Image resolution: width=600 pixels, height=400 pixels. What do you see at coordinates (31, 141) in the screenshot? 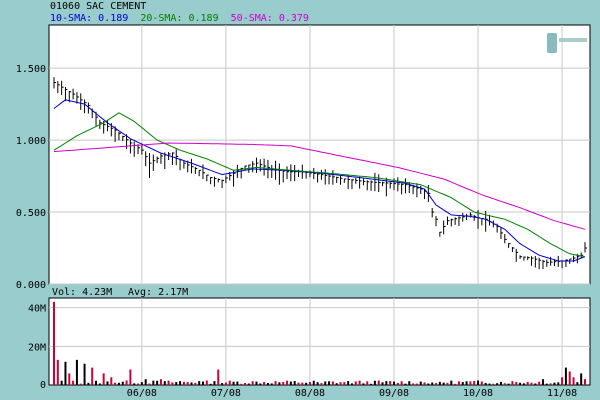
I see `price-y-tick-label: 1.000` at bounding box center [31, 141].